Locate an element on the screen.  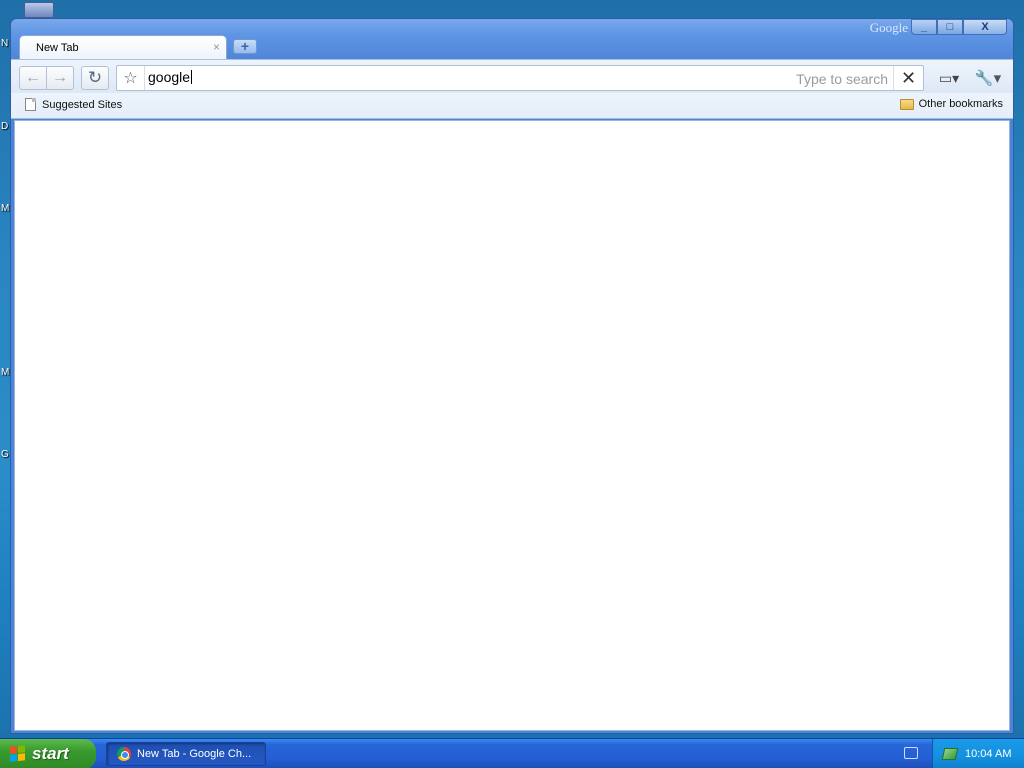
browser-brand: Google is located at coordinates (888, 27).